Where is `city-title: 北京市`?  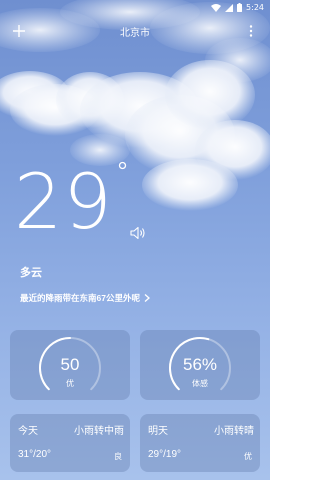
city-title: 北京市 is located at coordinates (135, 33).